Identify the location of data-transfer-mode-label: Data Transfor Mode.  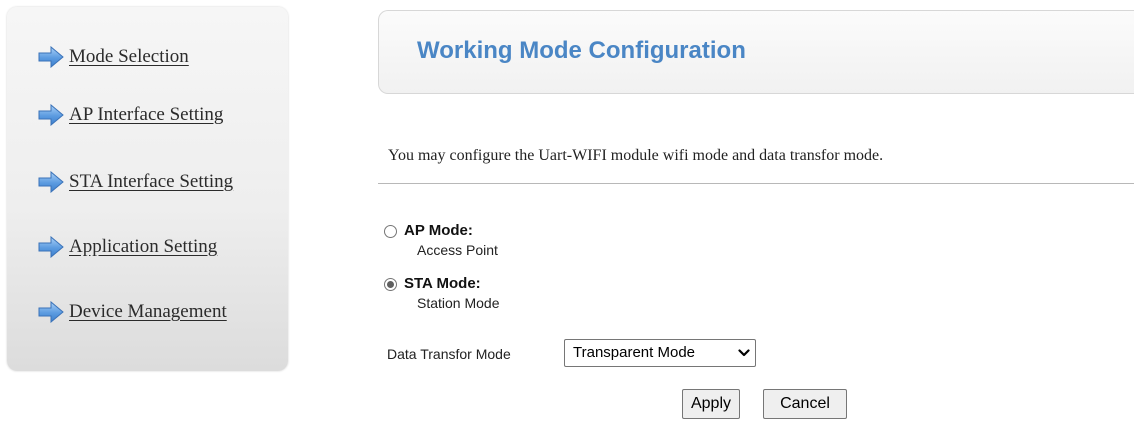
(449, 354).